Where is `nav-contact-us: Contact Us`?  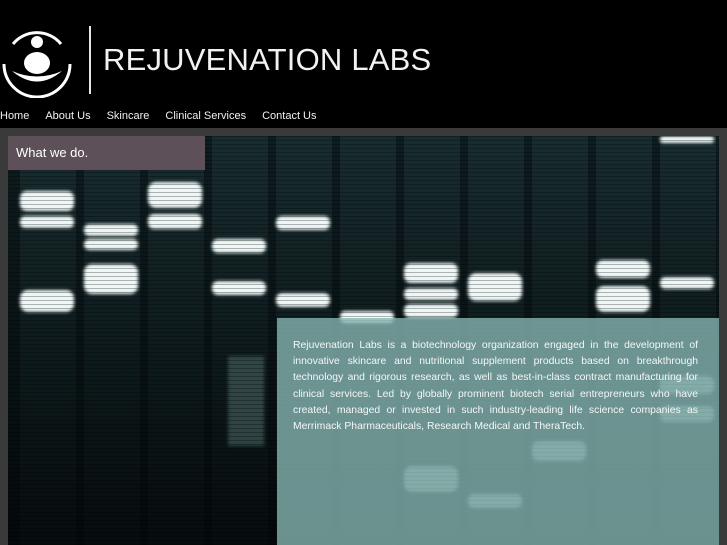
nav-contact-us: Contact Us is located at coordinates (289, 116).